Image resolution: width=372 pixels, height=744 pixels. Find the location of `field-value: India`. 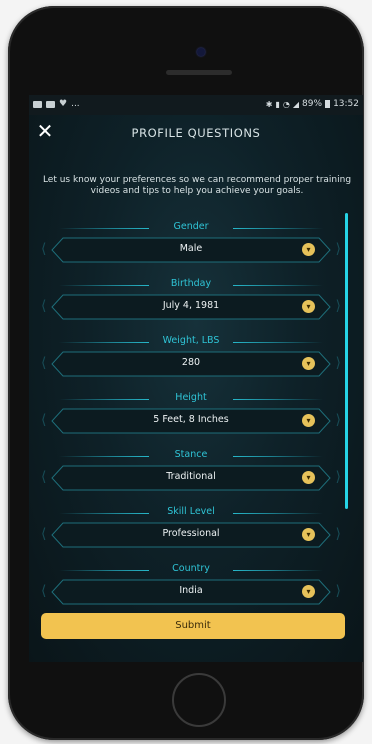

field-value: India is located at coordinates (191, 590).